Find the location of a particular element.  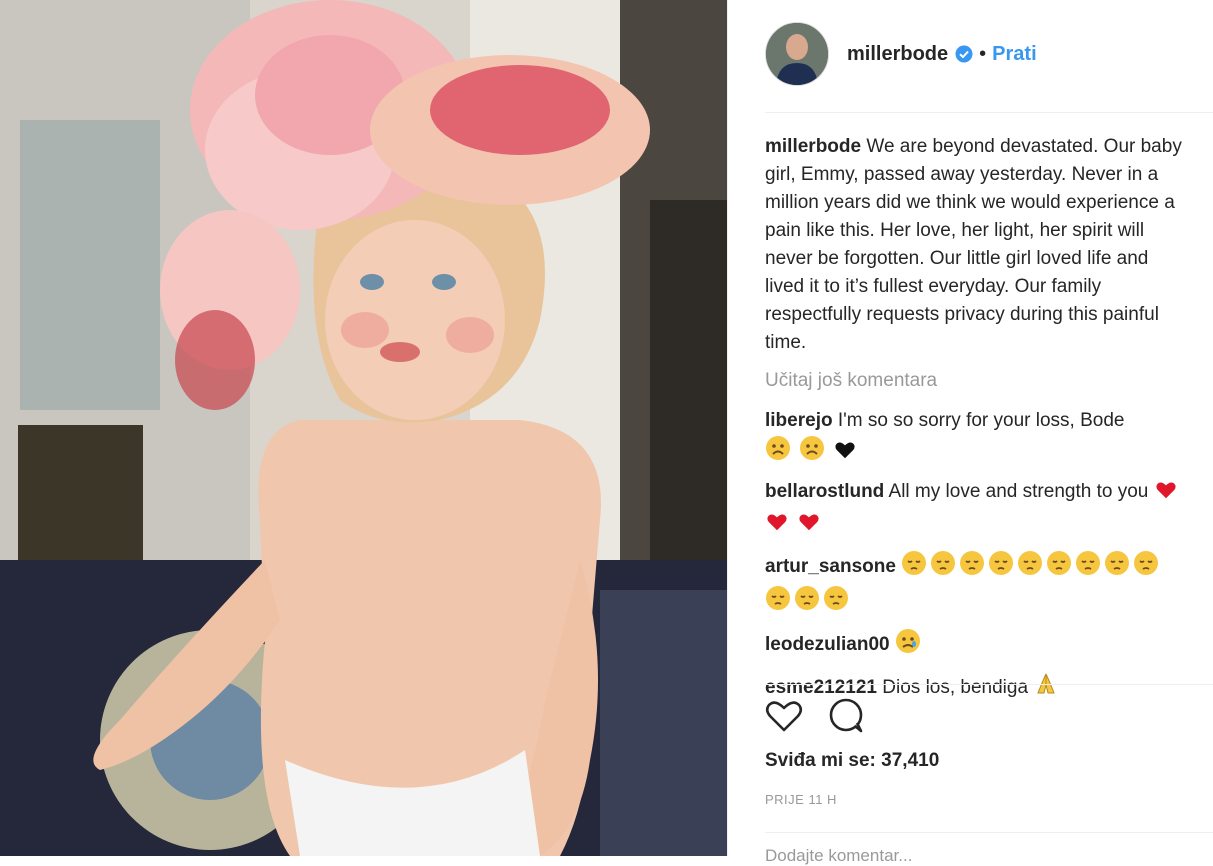

follow-button: Prati is located at coordinates (1014, 54).